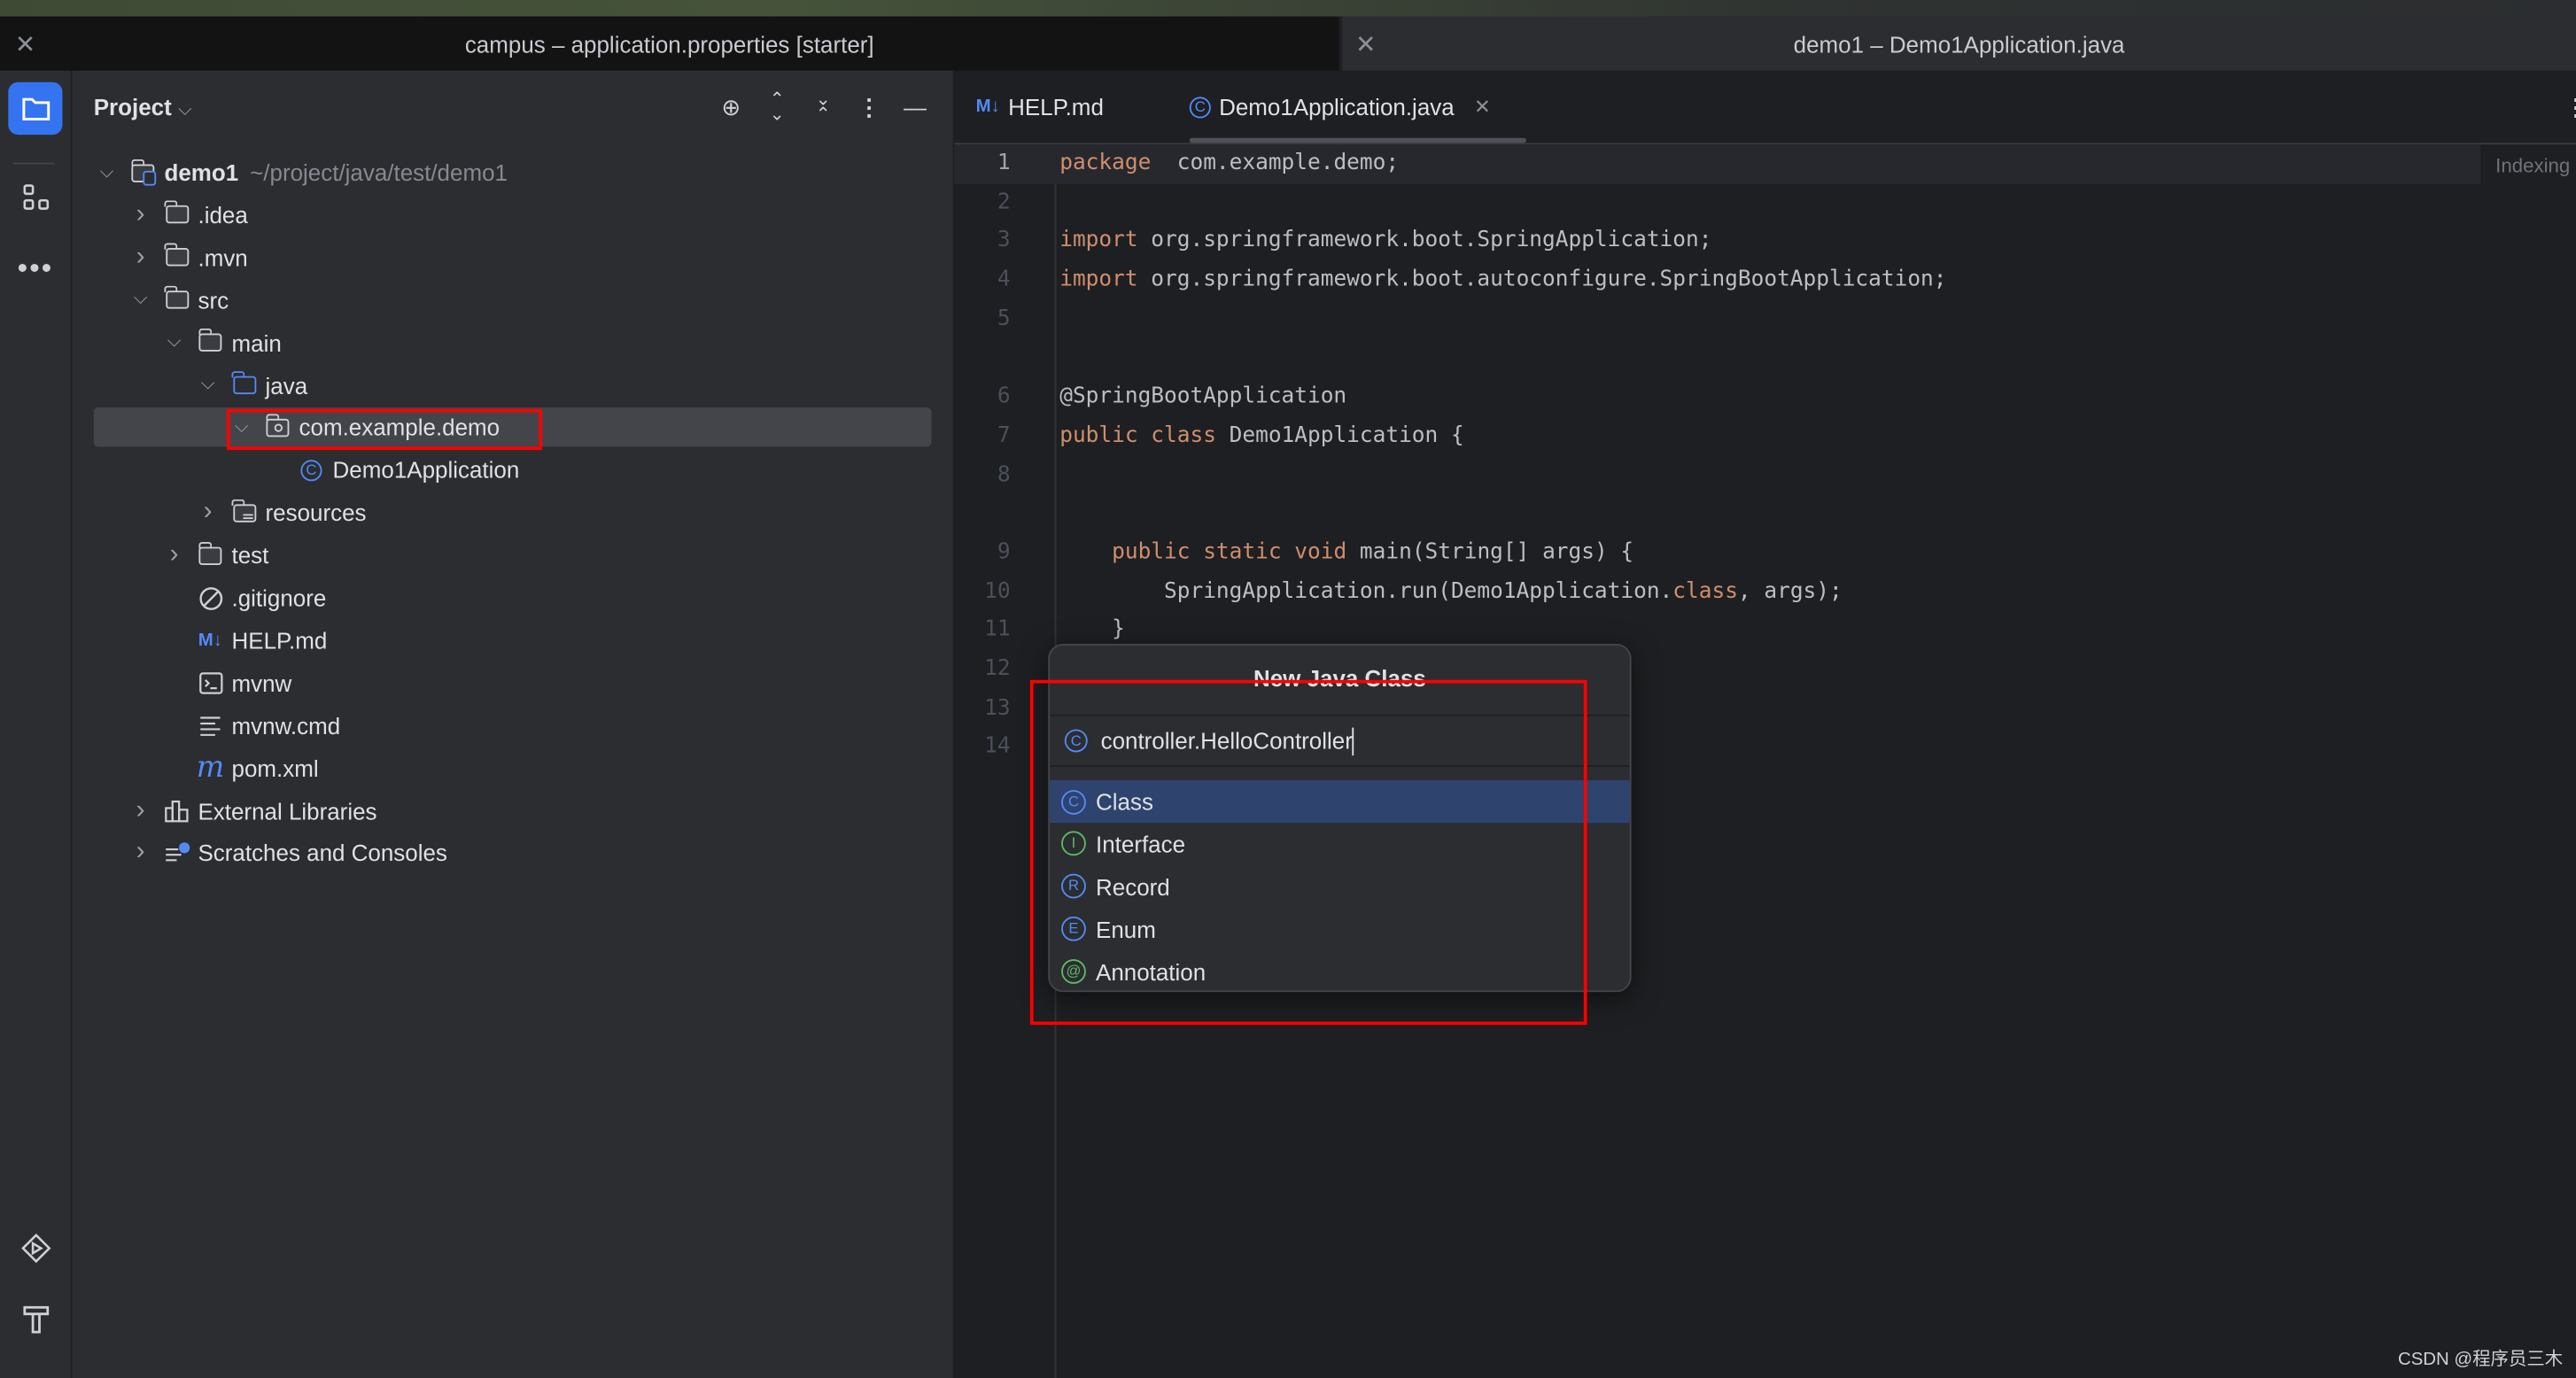 This screenshot has height=1378, width=2576. I want to click on item-name: HELP.md, so click(279, 640).